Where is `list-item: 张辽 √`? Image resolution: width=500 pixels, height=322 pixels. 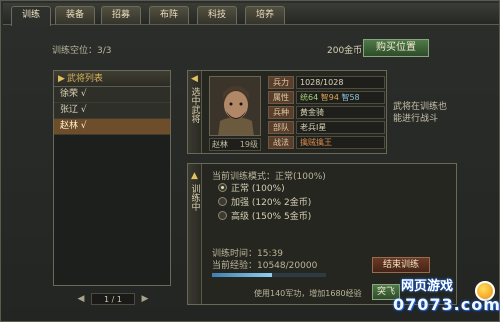 list-item: 张辽 √ is located at coordinates (112, 111).